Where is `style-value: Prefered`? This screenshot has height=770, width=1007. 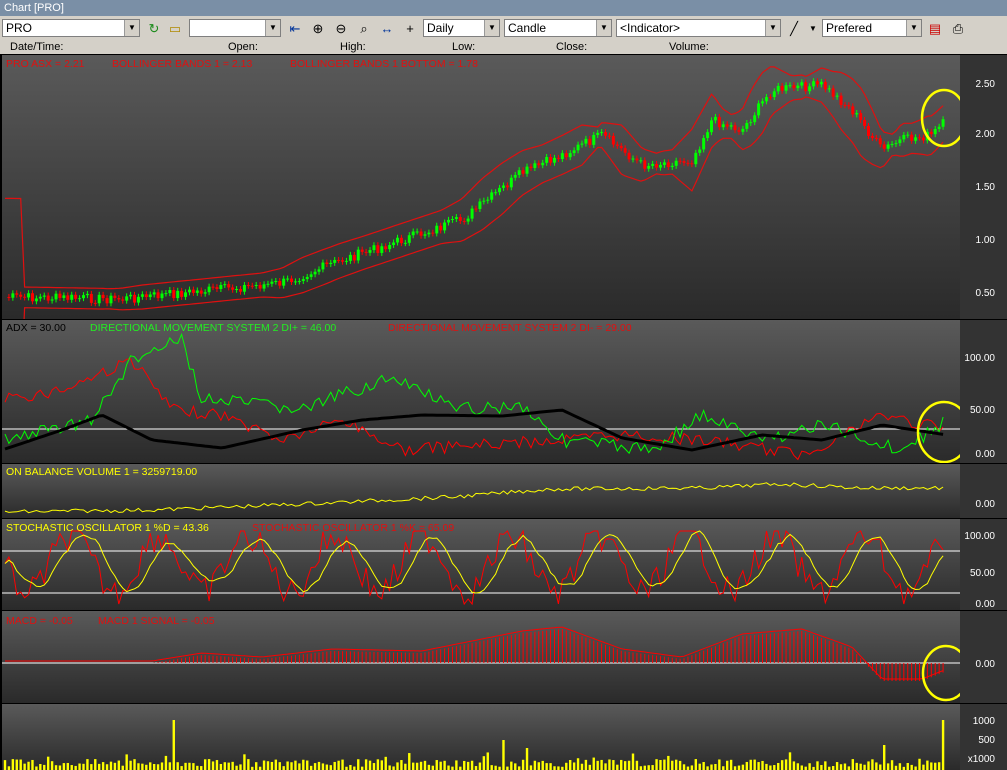
style-value: Prefered is located at coordinates (849, 28).